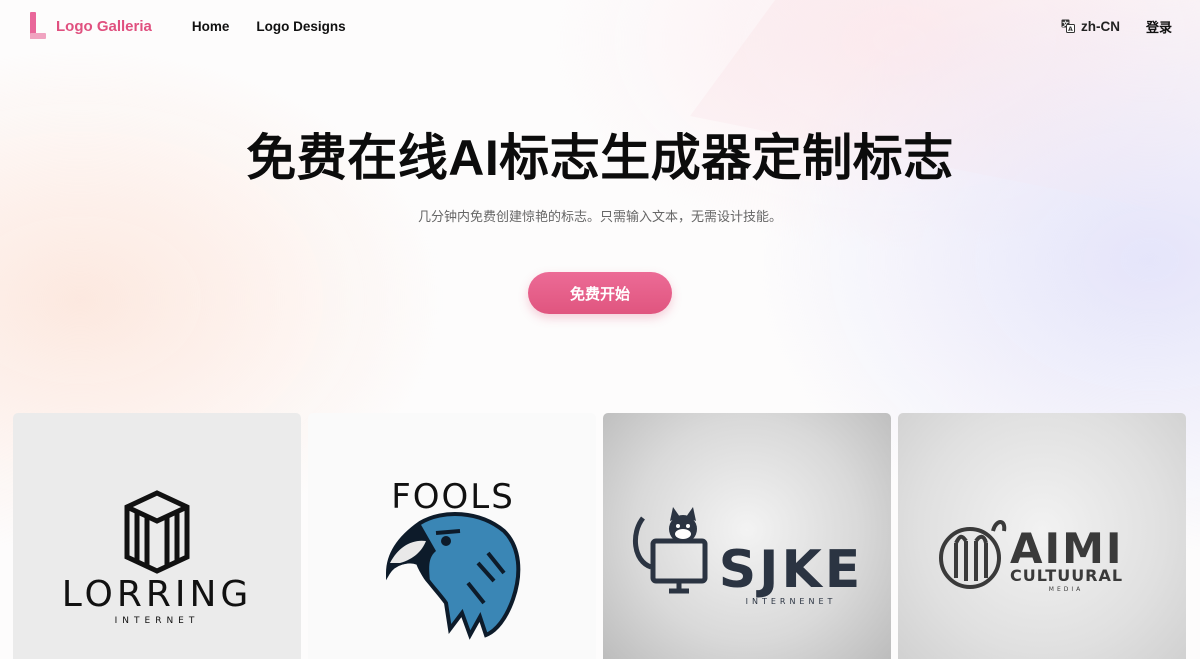  What do you see at coordinates (599, 216) in the screenshot?
I see `hero-subtitle: 几分钟内免费创建惊艳的标志。只需输入文本，无需设计技能。` at bounding box center [599, 216].